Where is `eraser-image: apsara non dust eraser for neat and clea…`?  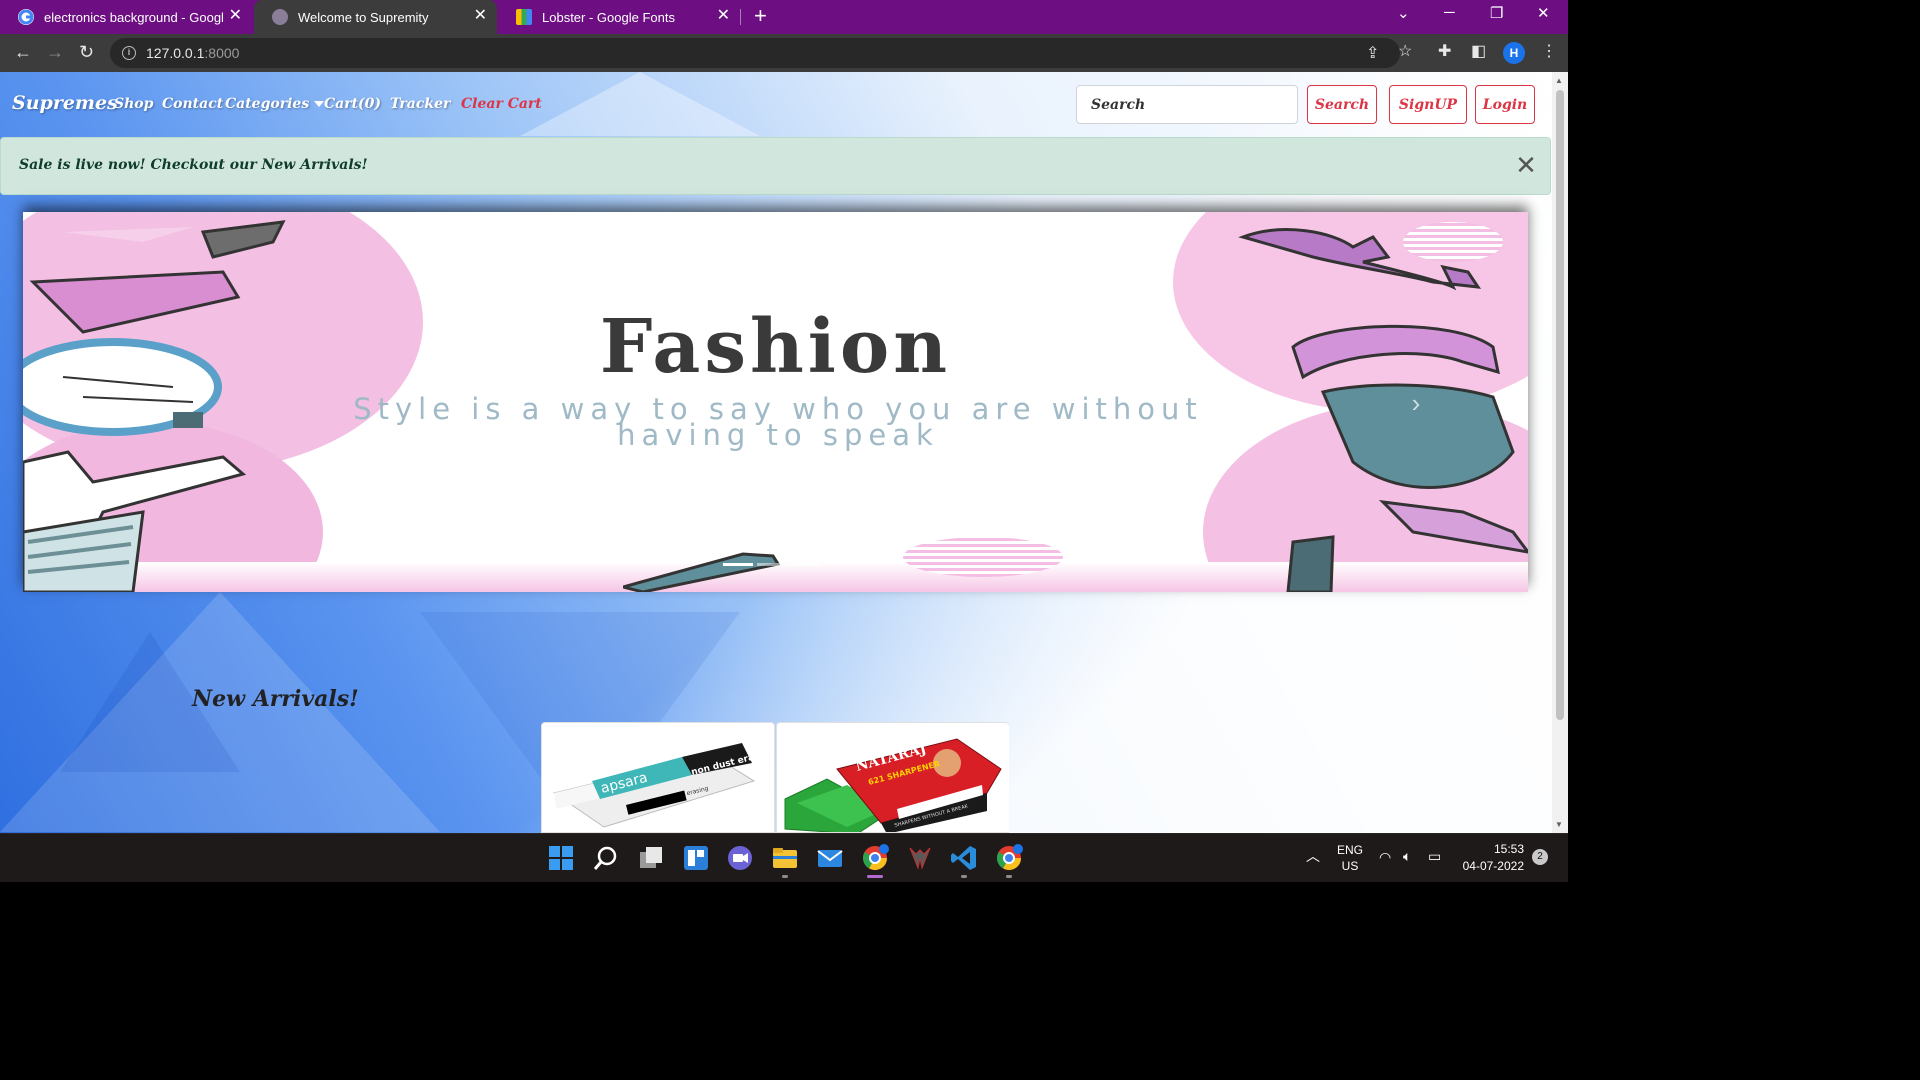
eraser-image: apsara non dust eraser for neat and clea… is located at coordinates (661, 785).